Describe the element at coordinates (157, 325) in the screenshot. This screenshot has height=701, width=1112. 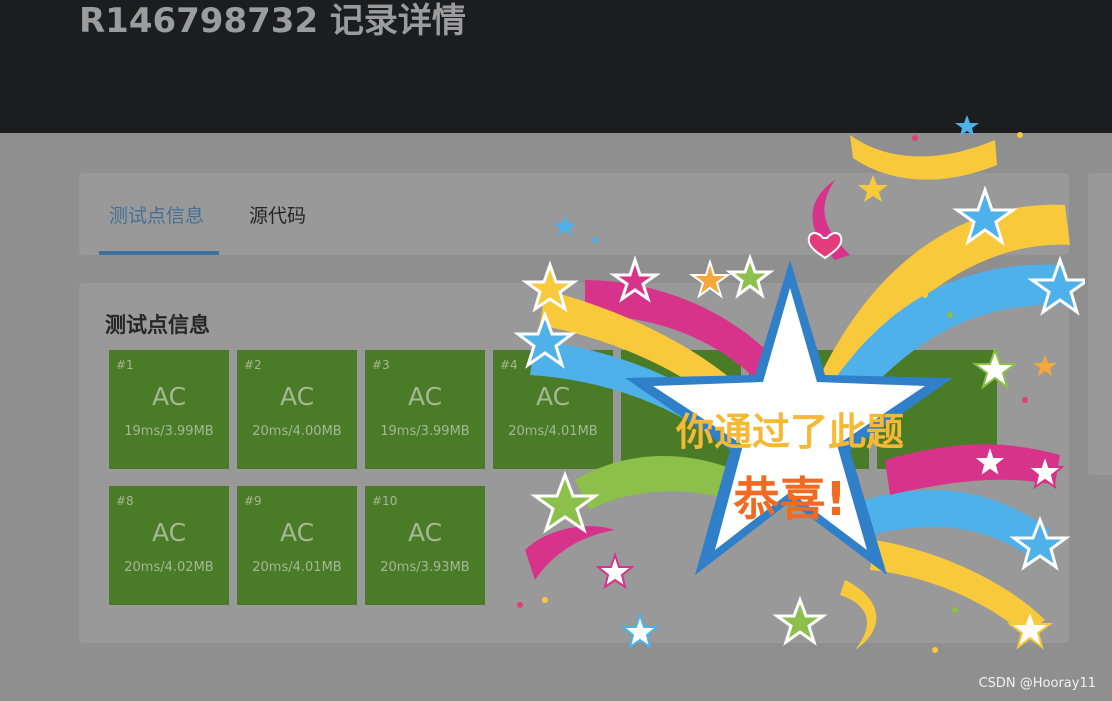
I see `section-title: 测试点信息` at that location.